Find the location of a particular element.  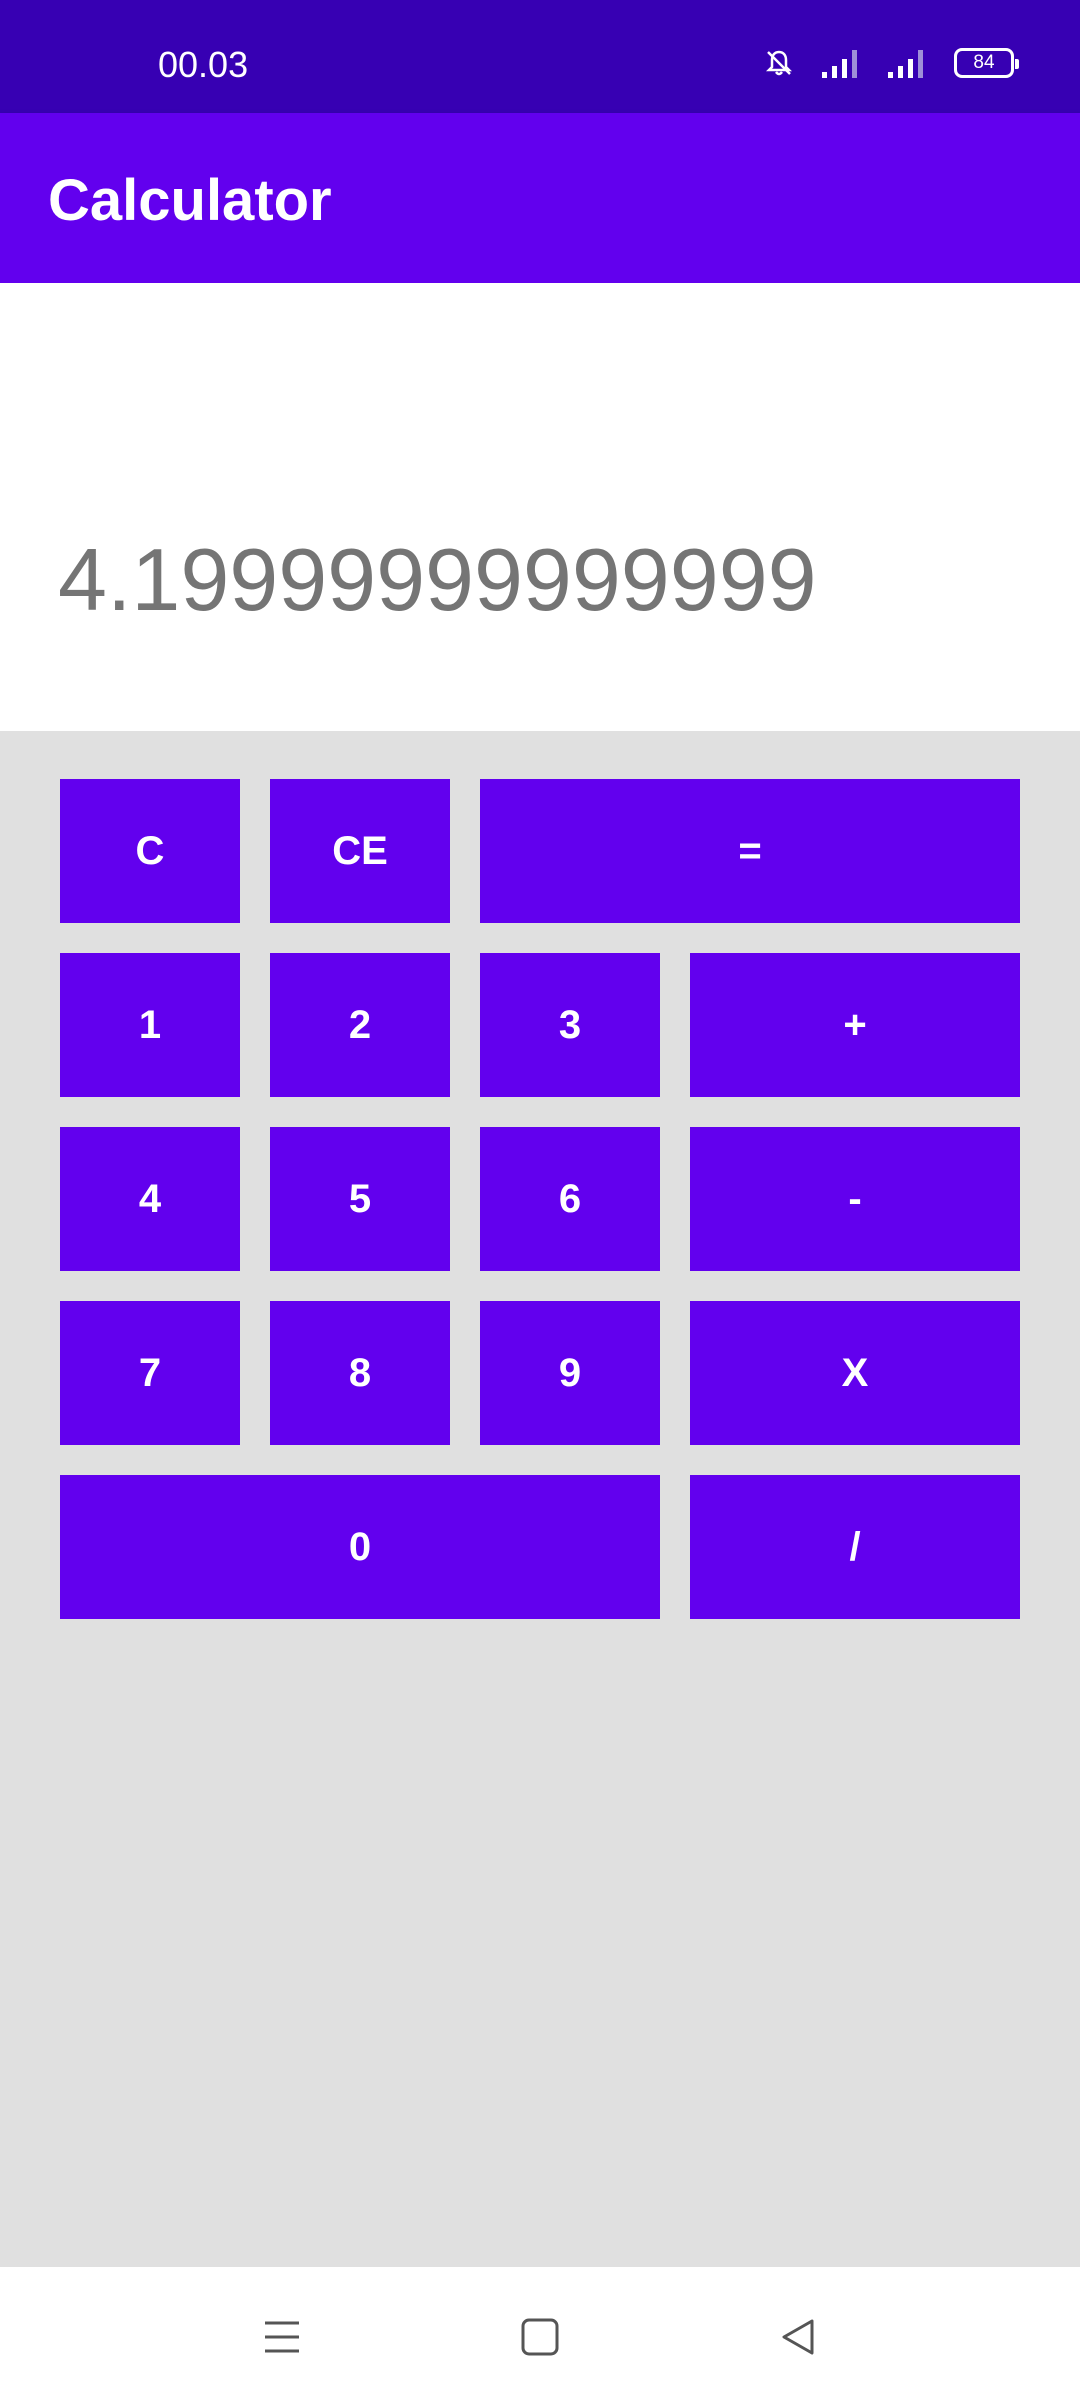

minus-button: - is located at coordinates (855, 1199).